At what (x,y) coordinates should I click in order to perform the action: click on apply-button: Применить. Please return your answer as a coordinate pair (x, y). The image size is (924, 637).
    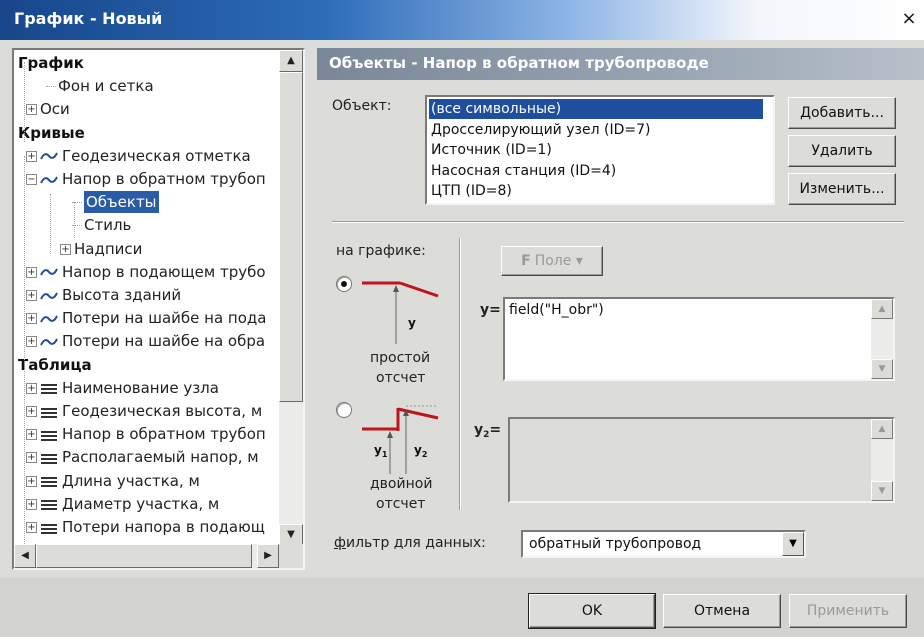
    Looking at the image, I should click on (848, 611).